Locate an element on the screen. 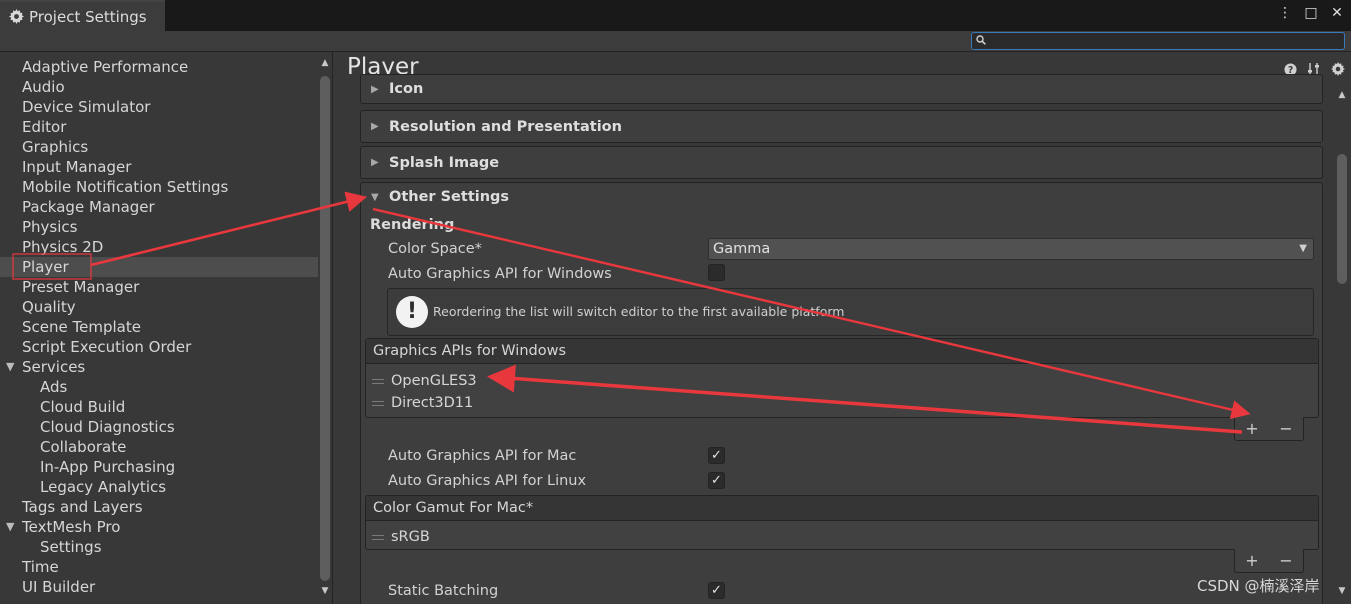 This screenshot has width=1351, height=604. list-item: sRGB is located at coordinates (401, 537).